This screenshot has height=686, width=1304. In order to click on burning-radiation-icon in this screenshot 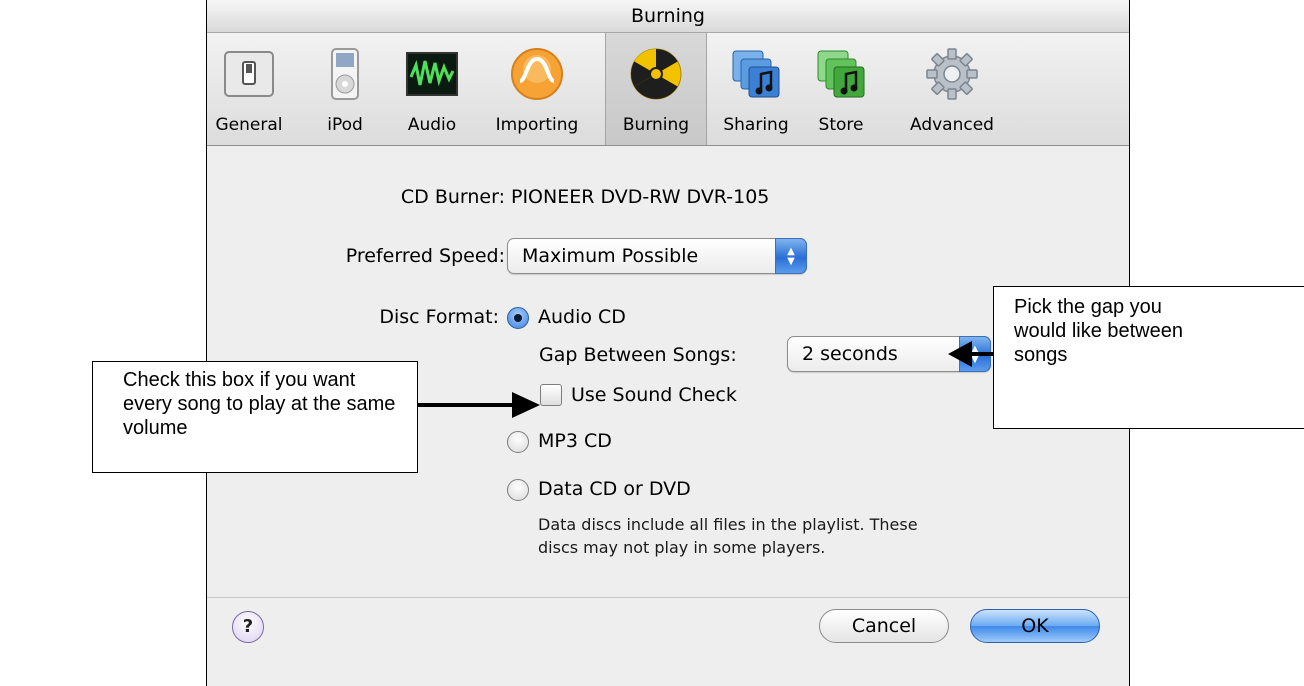, I will do `click(656, 74)`.